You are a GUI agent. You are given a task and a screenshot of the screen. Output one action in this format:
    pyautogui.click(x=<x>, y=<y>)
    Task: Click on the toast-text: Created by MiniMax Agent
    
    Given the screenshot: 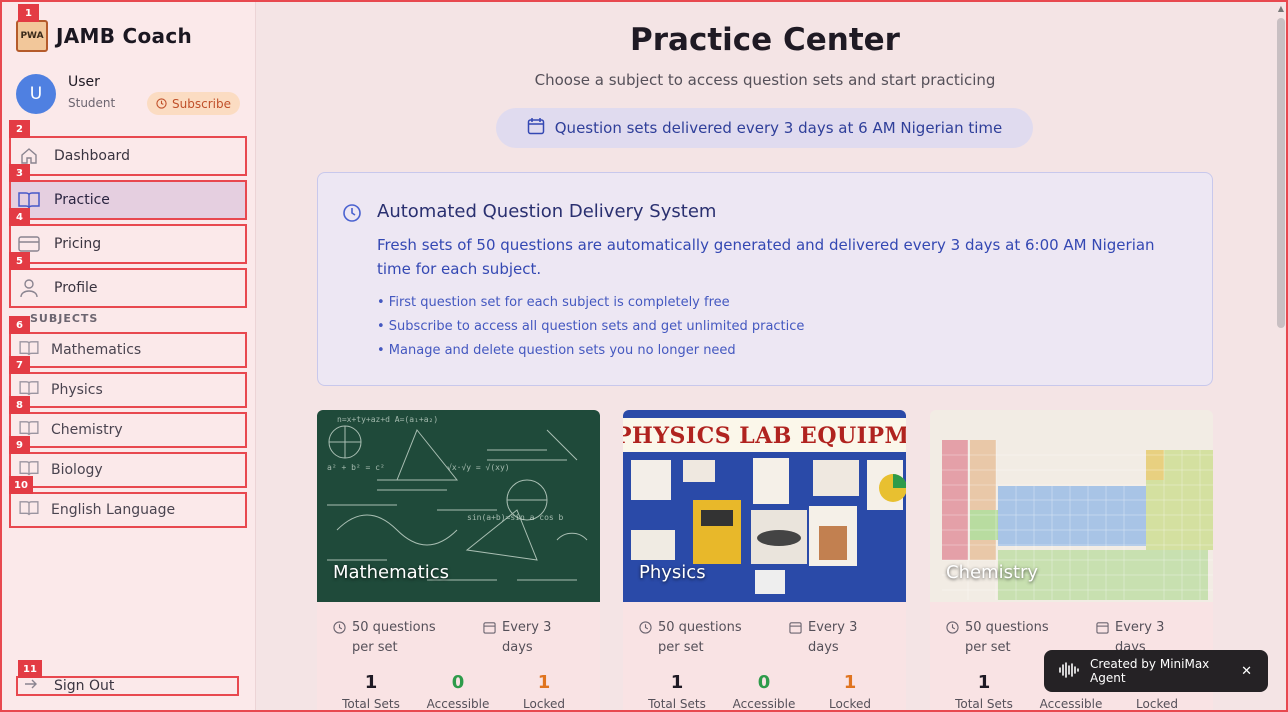 What is the action you would take?
    pyautogui.click(x=1150, y=671)
    